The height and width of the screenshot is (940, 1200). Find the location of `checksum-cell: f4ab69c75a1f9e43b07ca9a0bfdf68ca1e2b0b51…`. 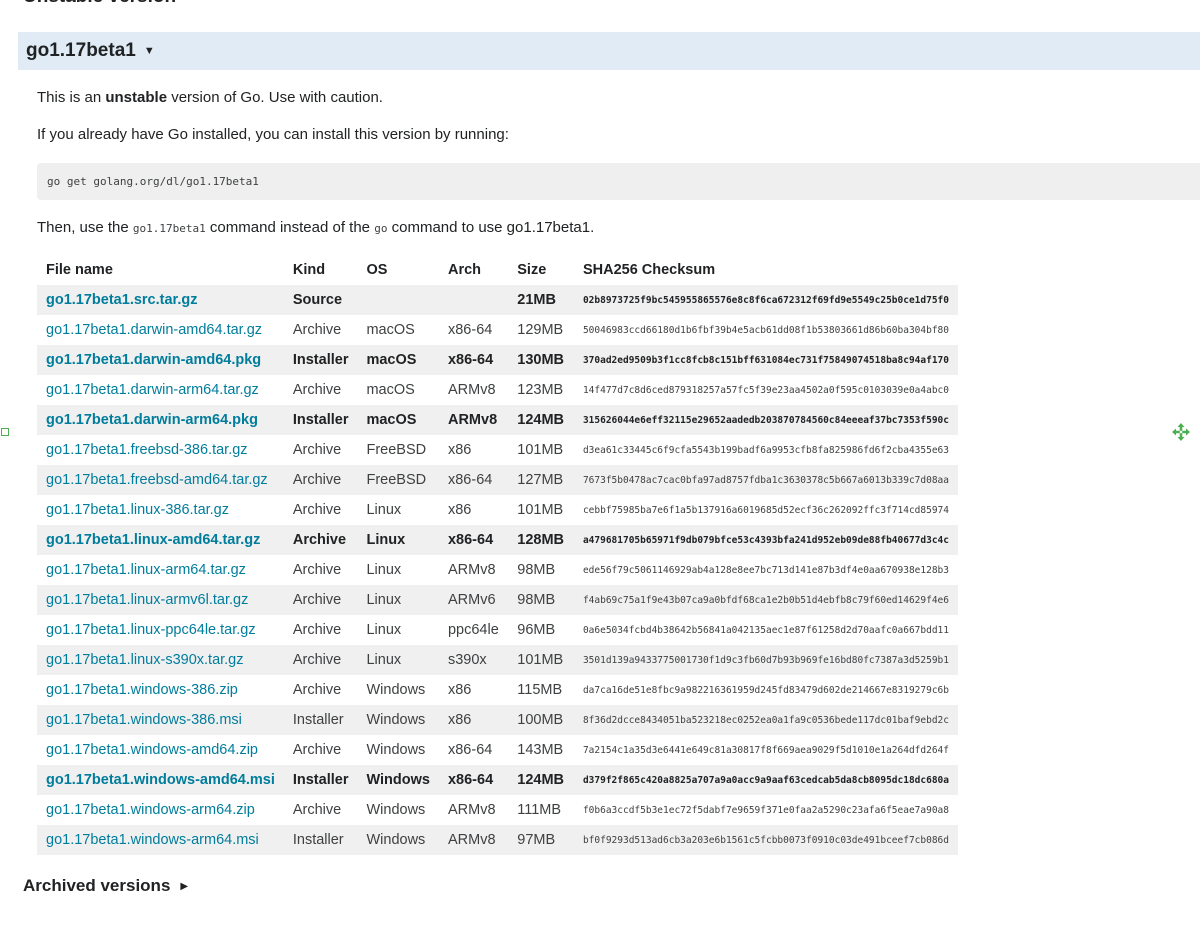

checksum-cell: f4ab69c75a1f9e43b07ca9a0bfdf68ca1e2b0b51… is located at coordinates (765, 600).